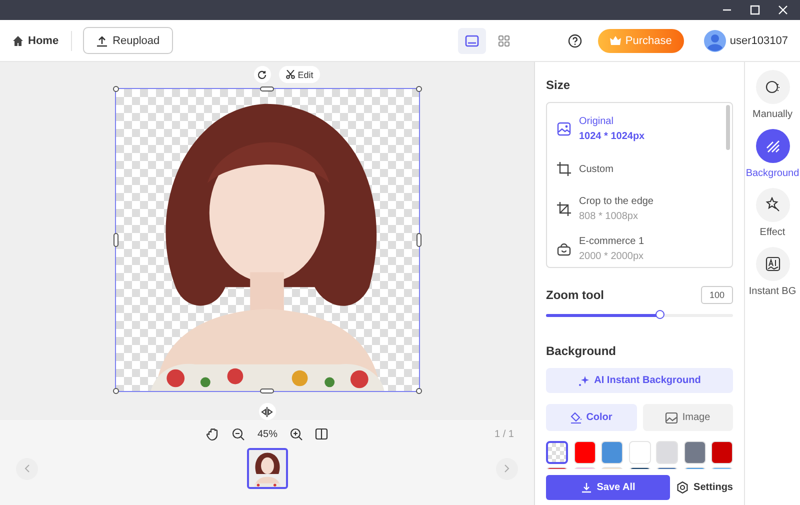 The height and width of the screenshot is (505, 800). Describe the element at coordinates (586, 487) in the screenshot. I see `download-icon` at that location.